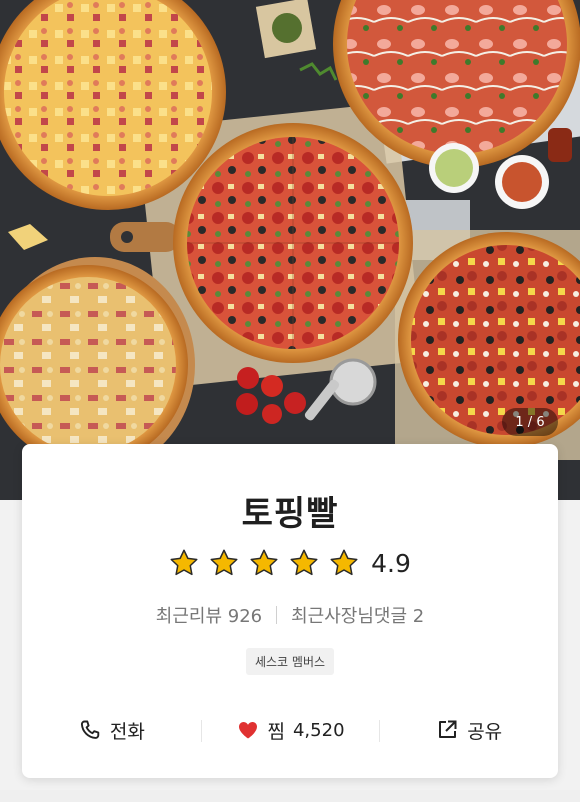 The width and height of the screenshot is (580, 802). What do you see at coordinates (127, 731) in the screenshot?
I see `call-label: 전화` at bounding box center [127, 731].